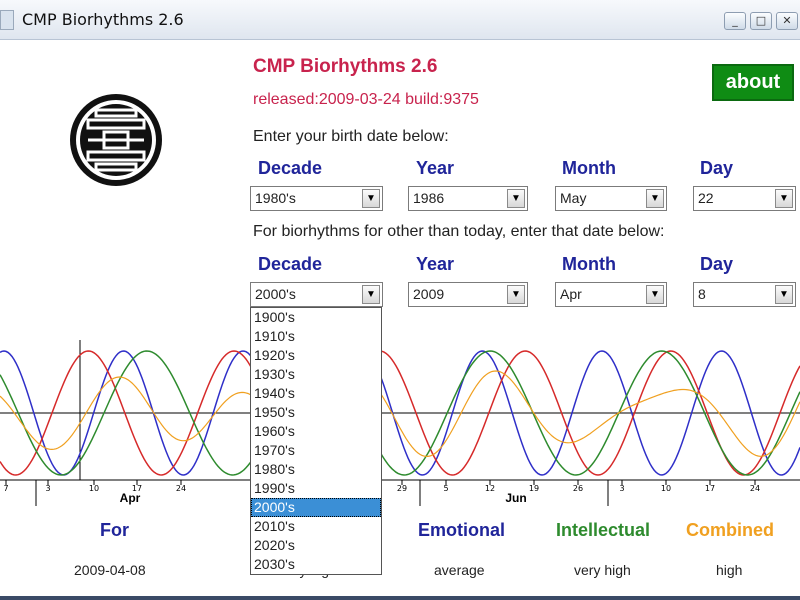 Image resolution: width=800 pixels, height=600 pixels. Describe the element at coordinates (589, 168) in the screenshot. I see `birth-month-label: Month` at that location.